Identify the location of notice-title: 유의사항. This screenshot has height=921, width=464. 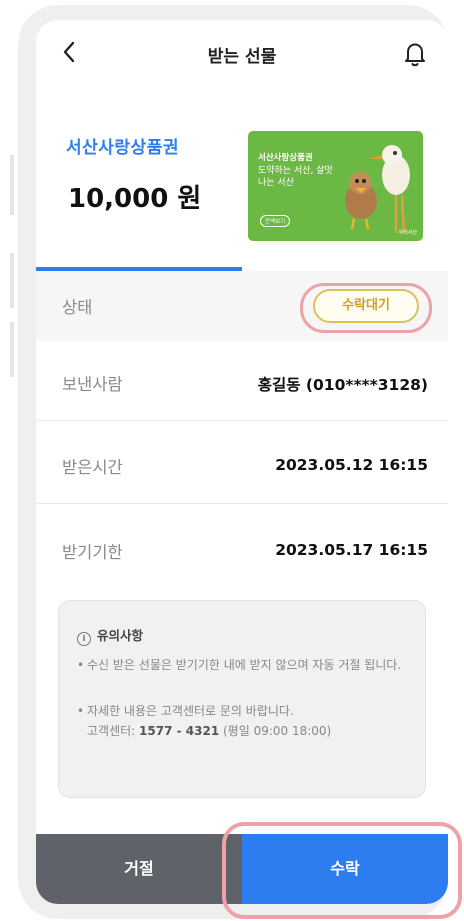
(120, 635).